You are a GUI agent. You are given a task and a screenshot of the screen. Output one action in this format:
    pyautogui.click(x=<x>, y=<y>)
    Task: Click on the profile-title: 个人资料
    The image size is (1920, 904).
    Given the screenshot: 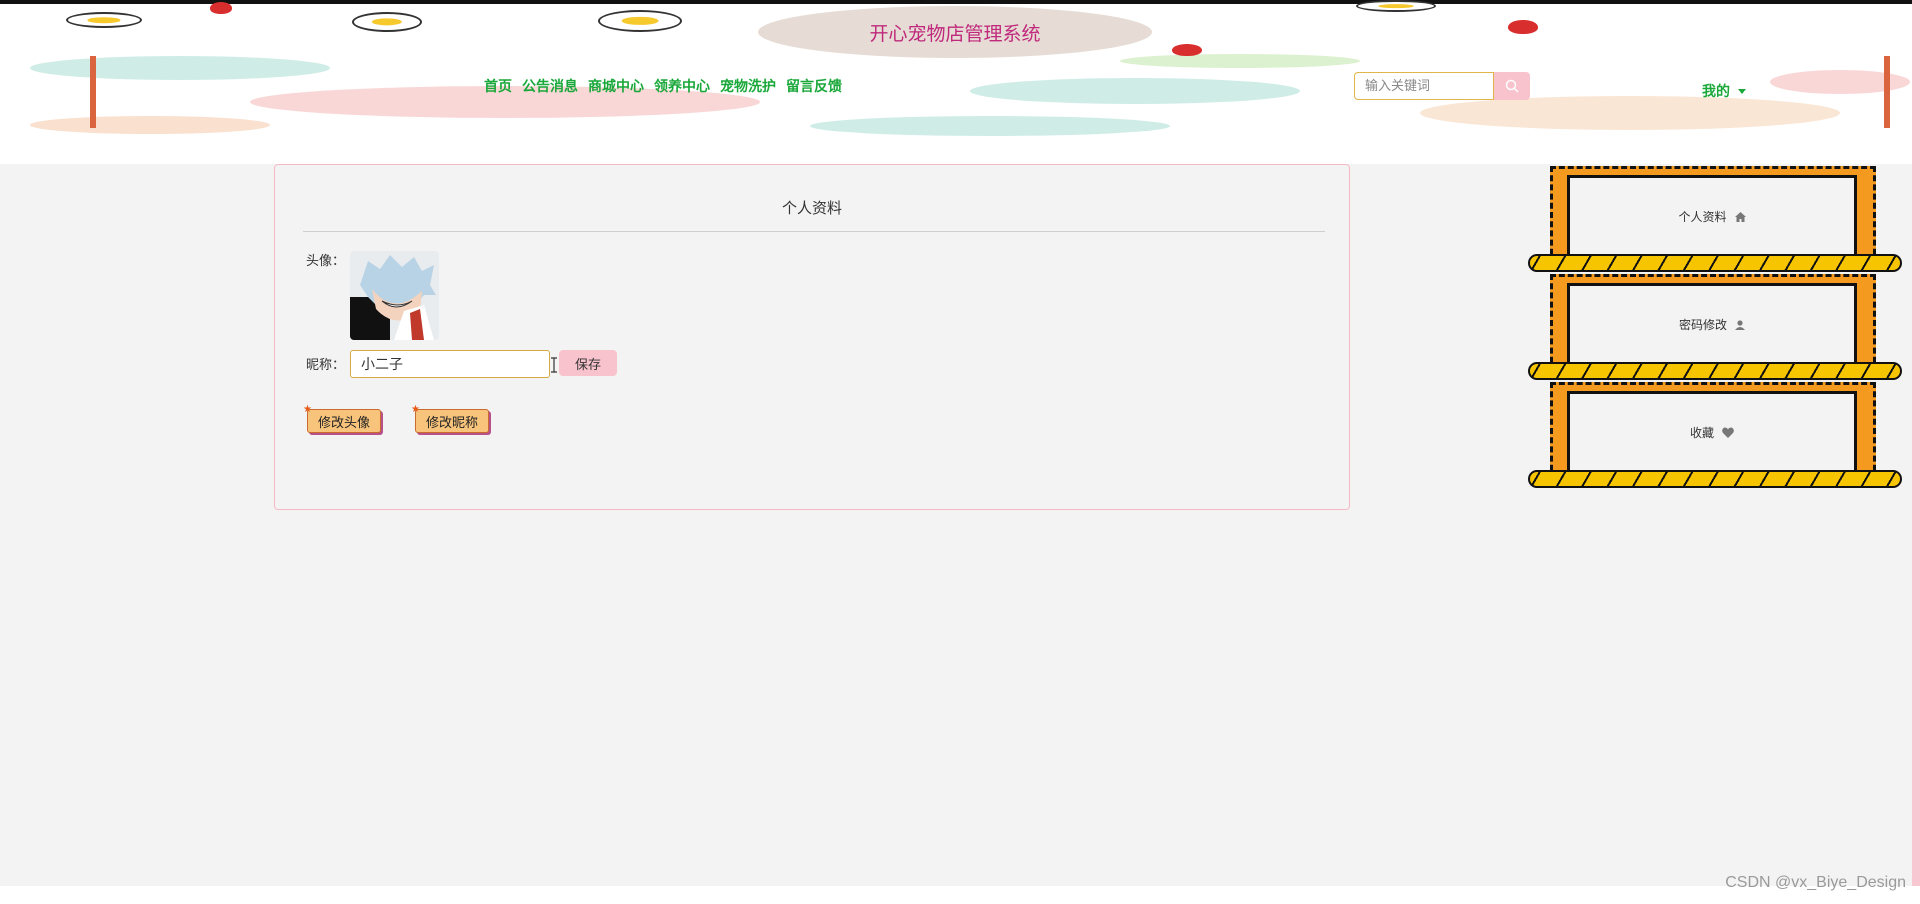 What is the action you would take?
    pyautogui.click(x=811, y=208)
    